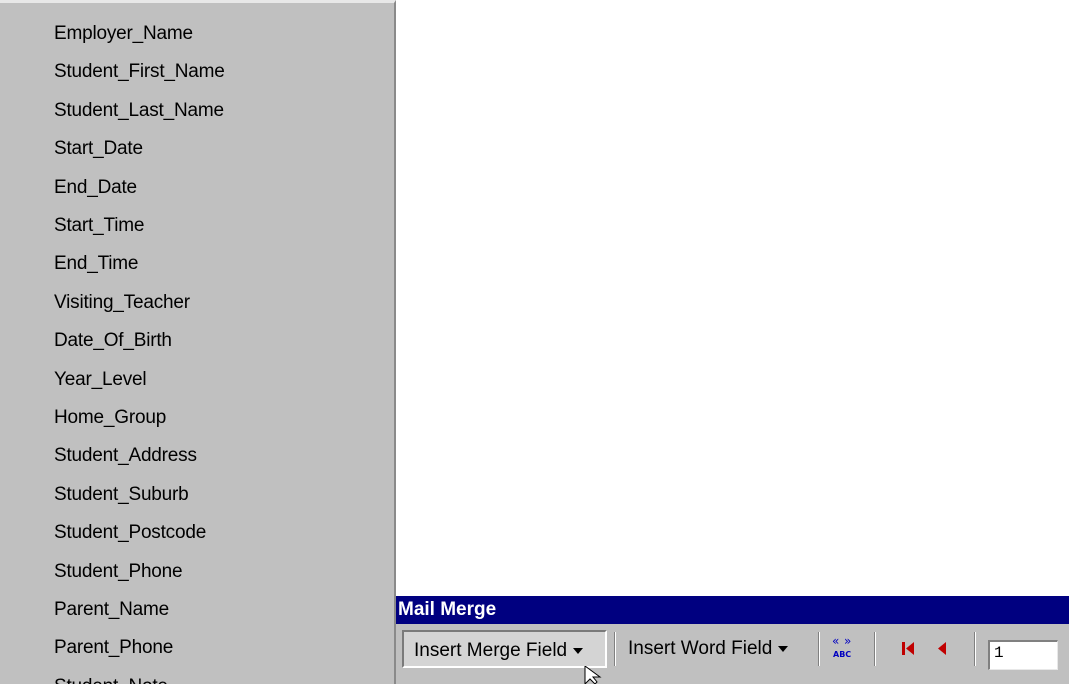 This screenshot has height=684, width=1069. Describe the element at coordinates (139, 111) in the screenshot. I see `merge-field-item: Student_Last_Name` at that location.